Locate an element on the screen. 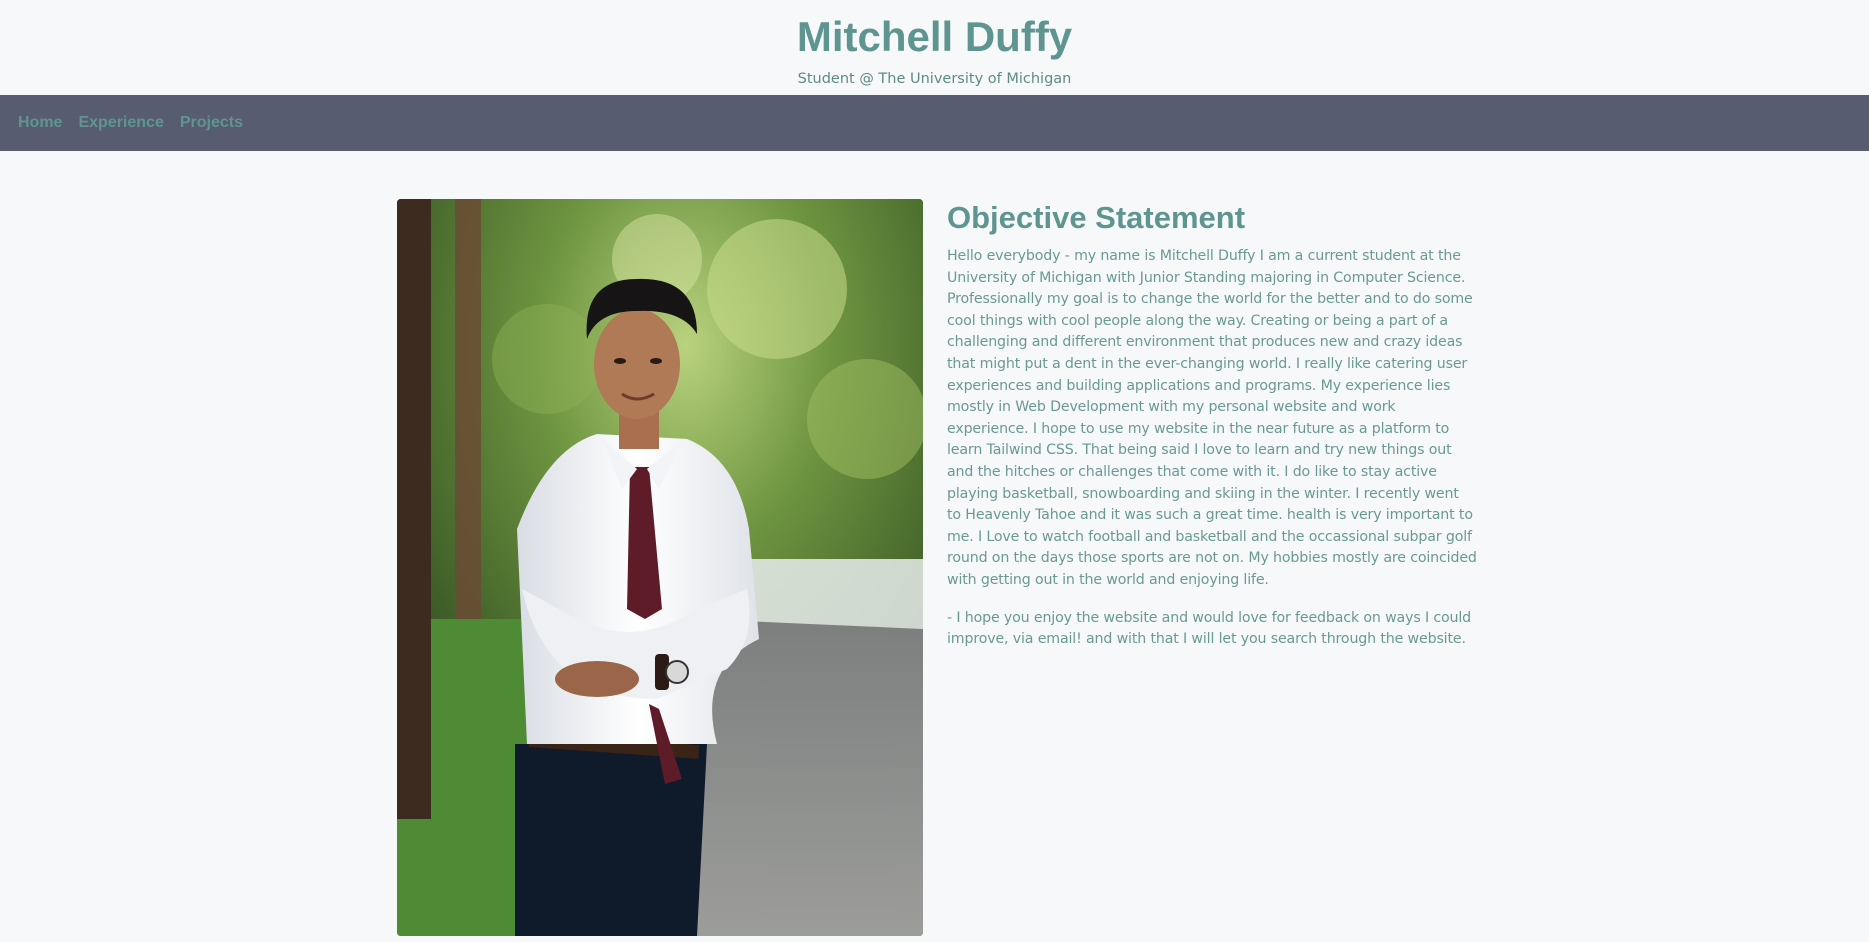 The height and width of the screenshot is (942, 1869). objective-heading: Objective Statement is located at coordinates (1096, 217).